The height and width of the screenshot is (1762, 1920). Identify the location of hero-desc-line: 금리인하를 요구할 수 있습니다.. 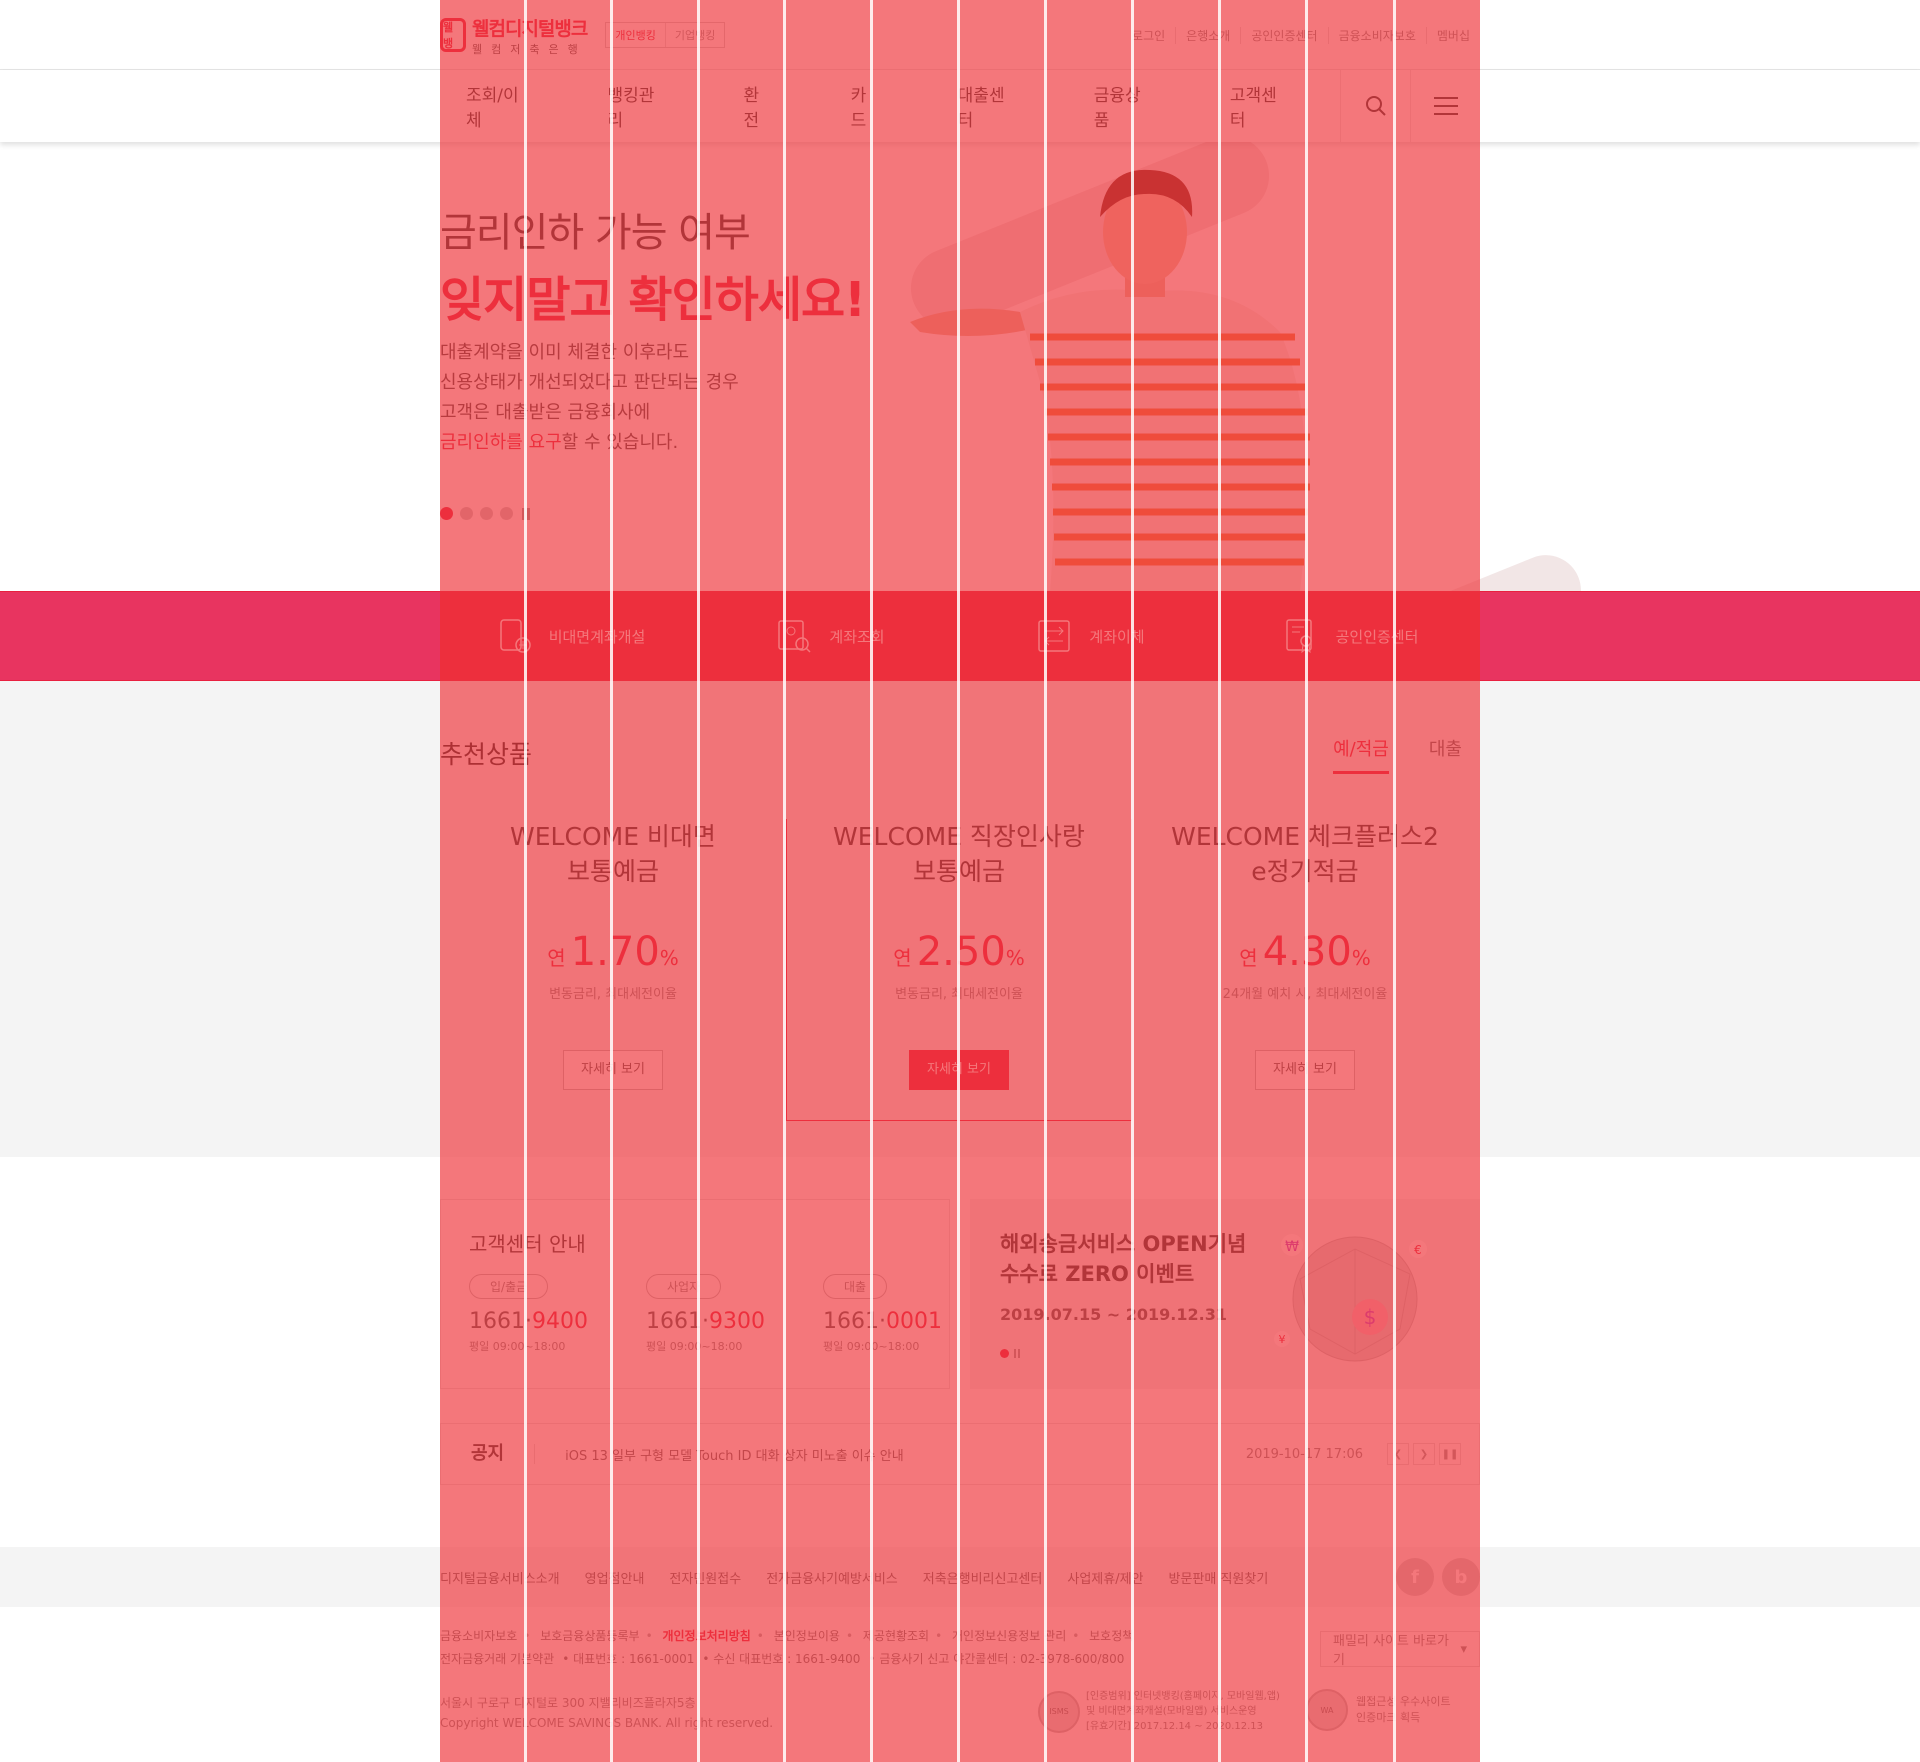
(589, 443).